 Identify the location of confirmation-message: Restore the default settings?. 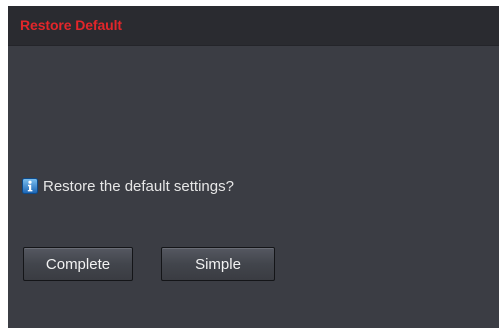
(128, 186).